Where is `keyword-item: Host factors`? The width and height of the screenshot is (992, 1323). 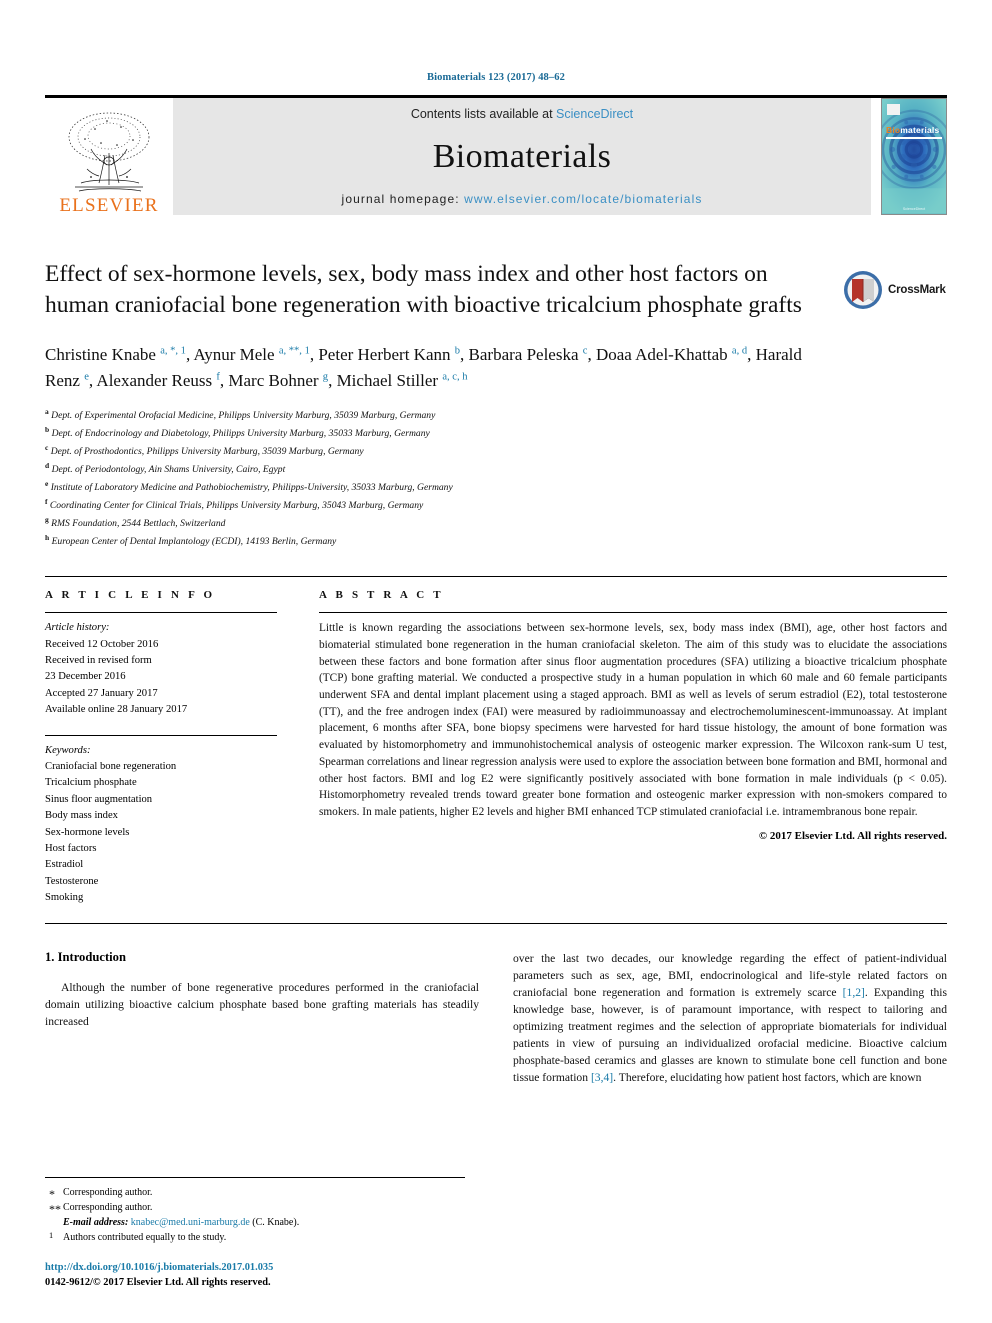 keyword-item: Host factors is located at coordinates (71, 848).